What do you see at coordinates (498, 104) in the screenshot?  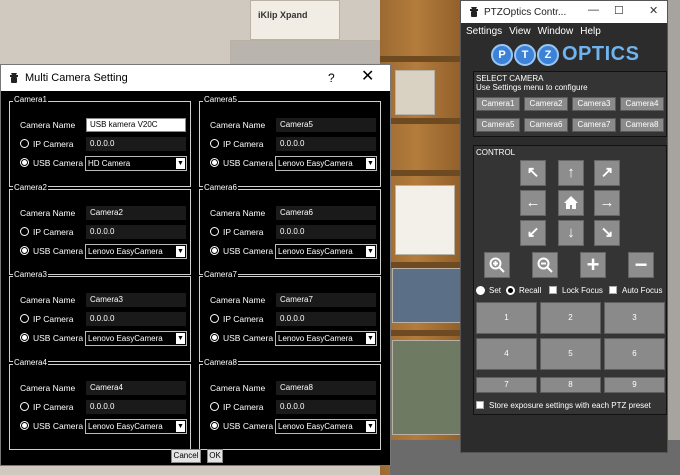 I see `select-camera-1-button: Camera1` at bounding box center [498, 104].